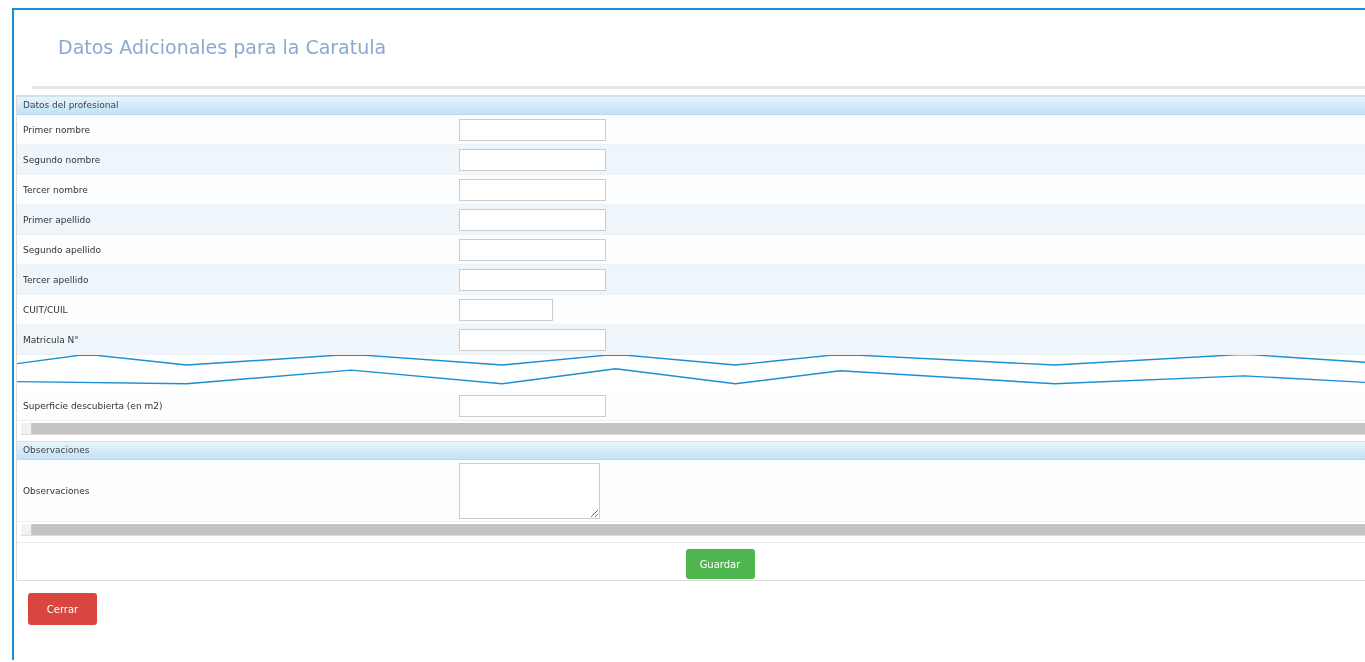  What do you see at coordinates (62, 249) in the screenshot?
I see `field-label: Segundo apellido` at bounding box center [62, 249].